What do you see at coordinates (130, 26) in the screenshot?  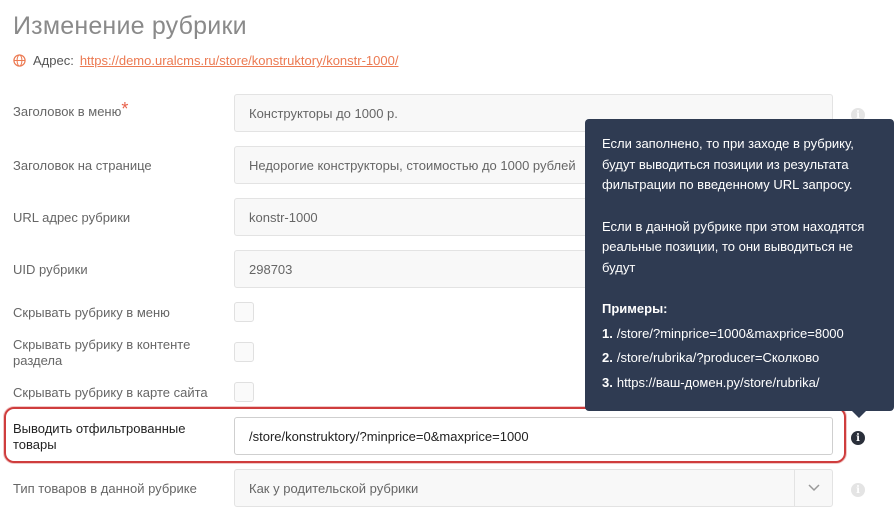 I see `page-title: Изменение рубрики` at bounding box center [130, 26].